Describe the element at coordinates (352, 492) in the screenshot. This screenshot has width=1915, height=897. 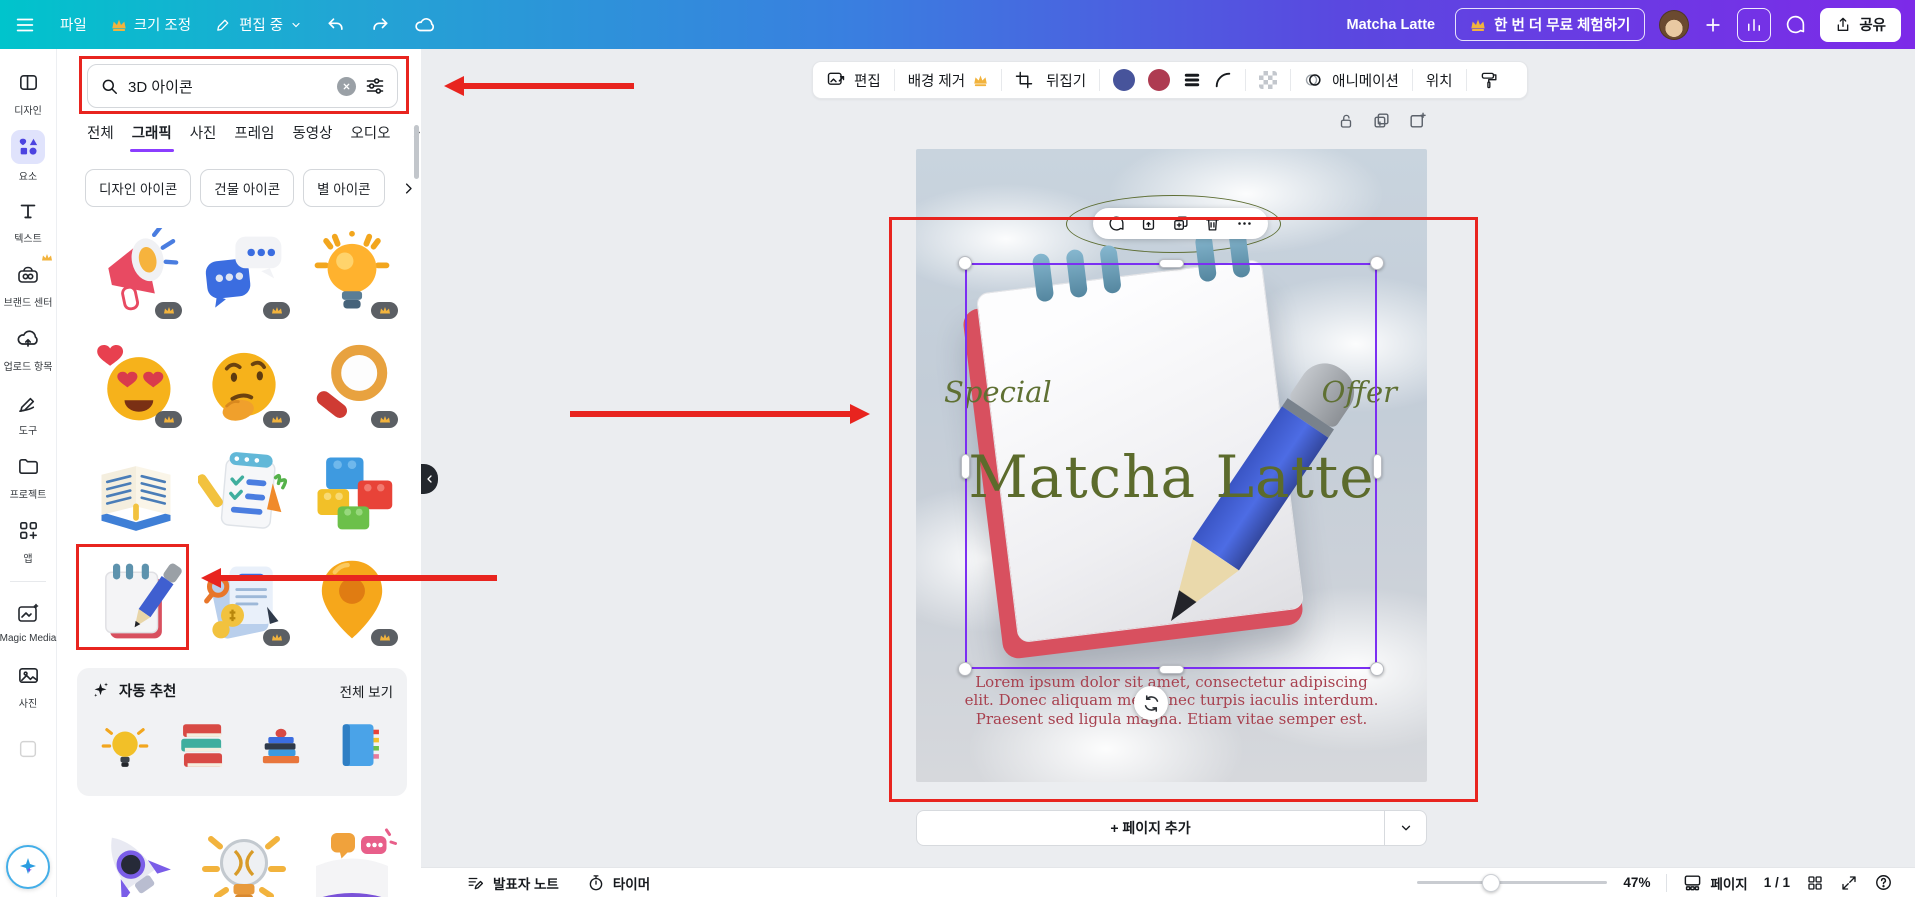
I see `result-lego-blocks` at that location.